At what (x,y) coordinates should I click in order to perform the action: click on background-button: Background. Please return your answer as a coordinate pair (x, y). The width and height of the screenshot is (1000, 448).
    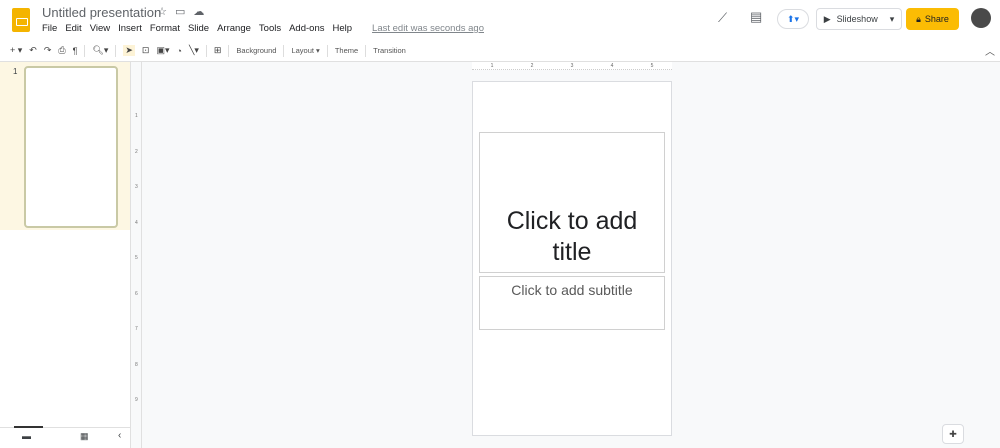
    Looking at the image, I should click on (256, 50).